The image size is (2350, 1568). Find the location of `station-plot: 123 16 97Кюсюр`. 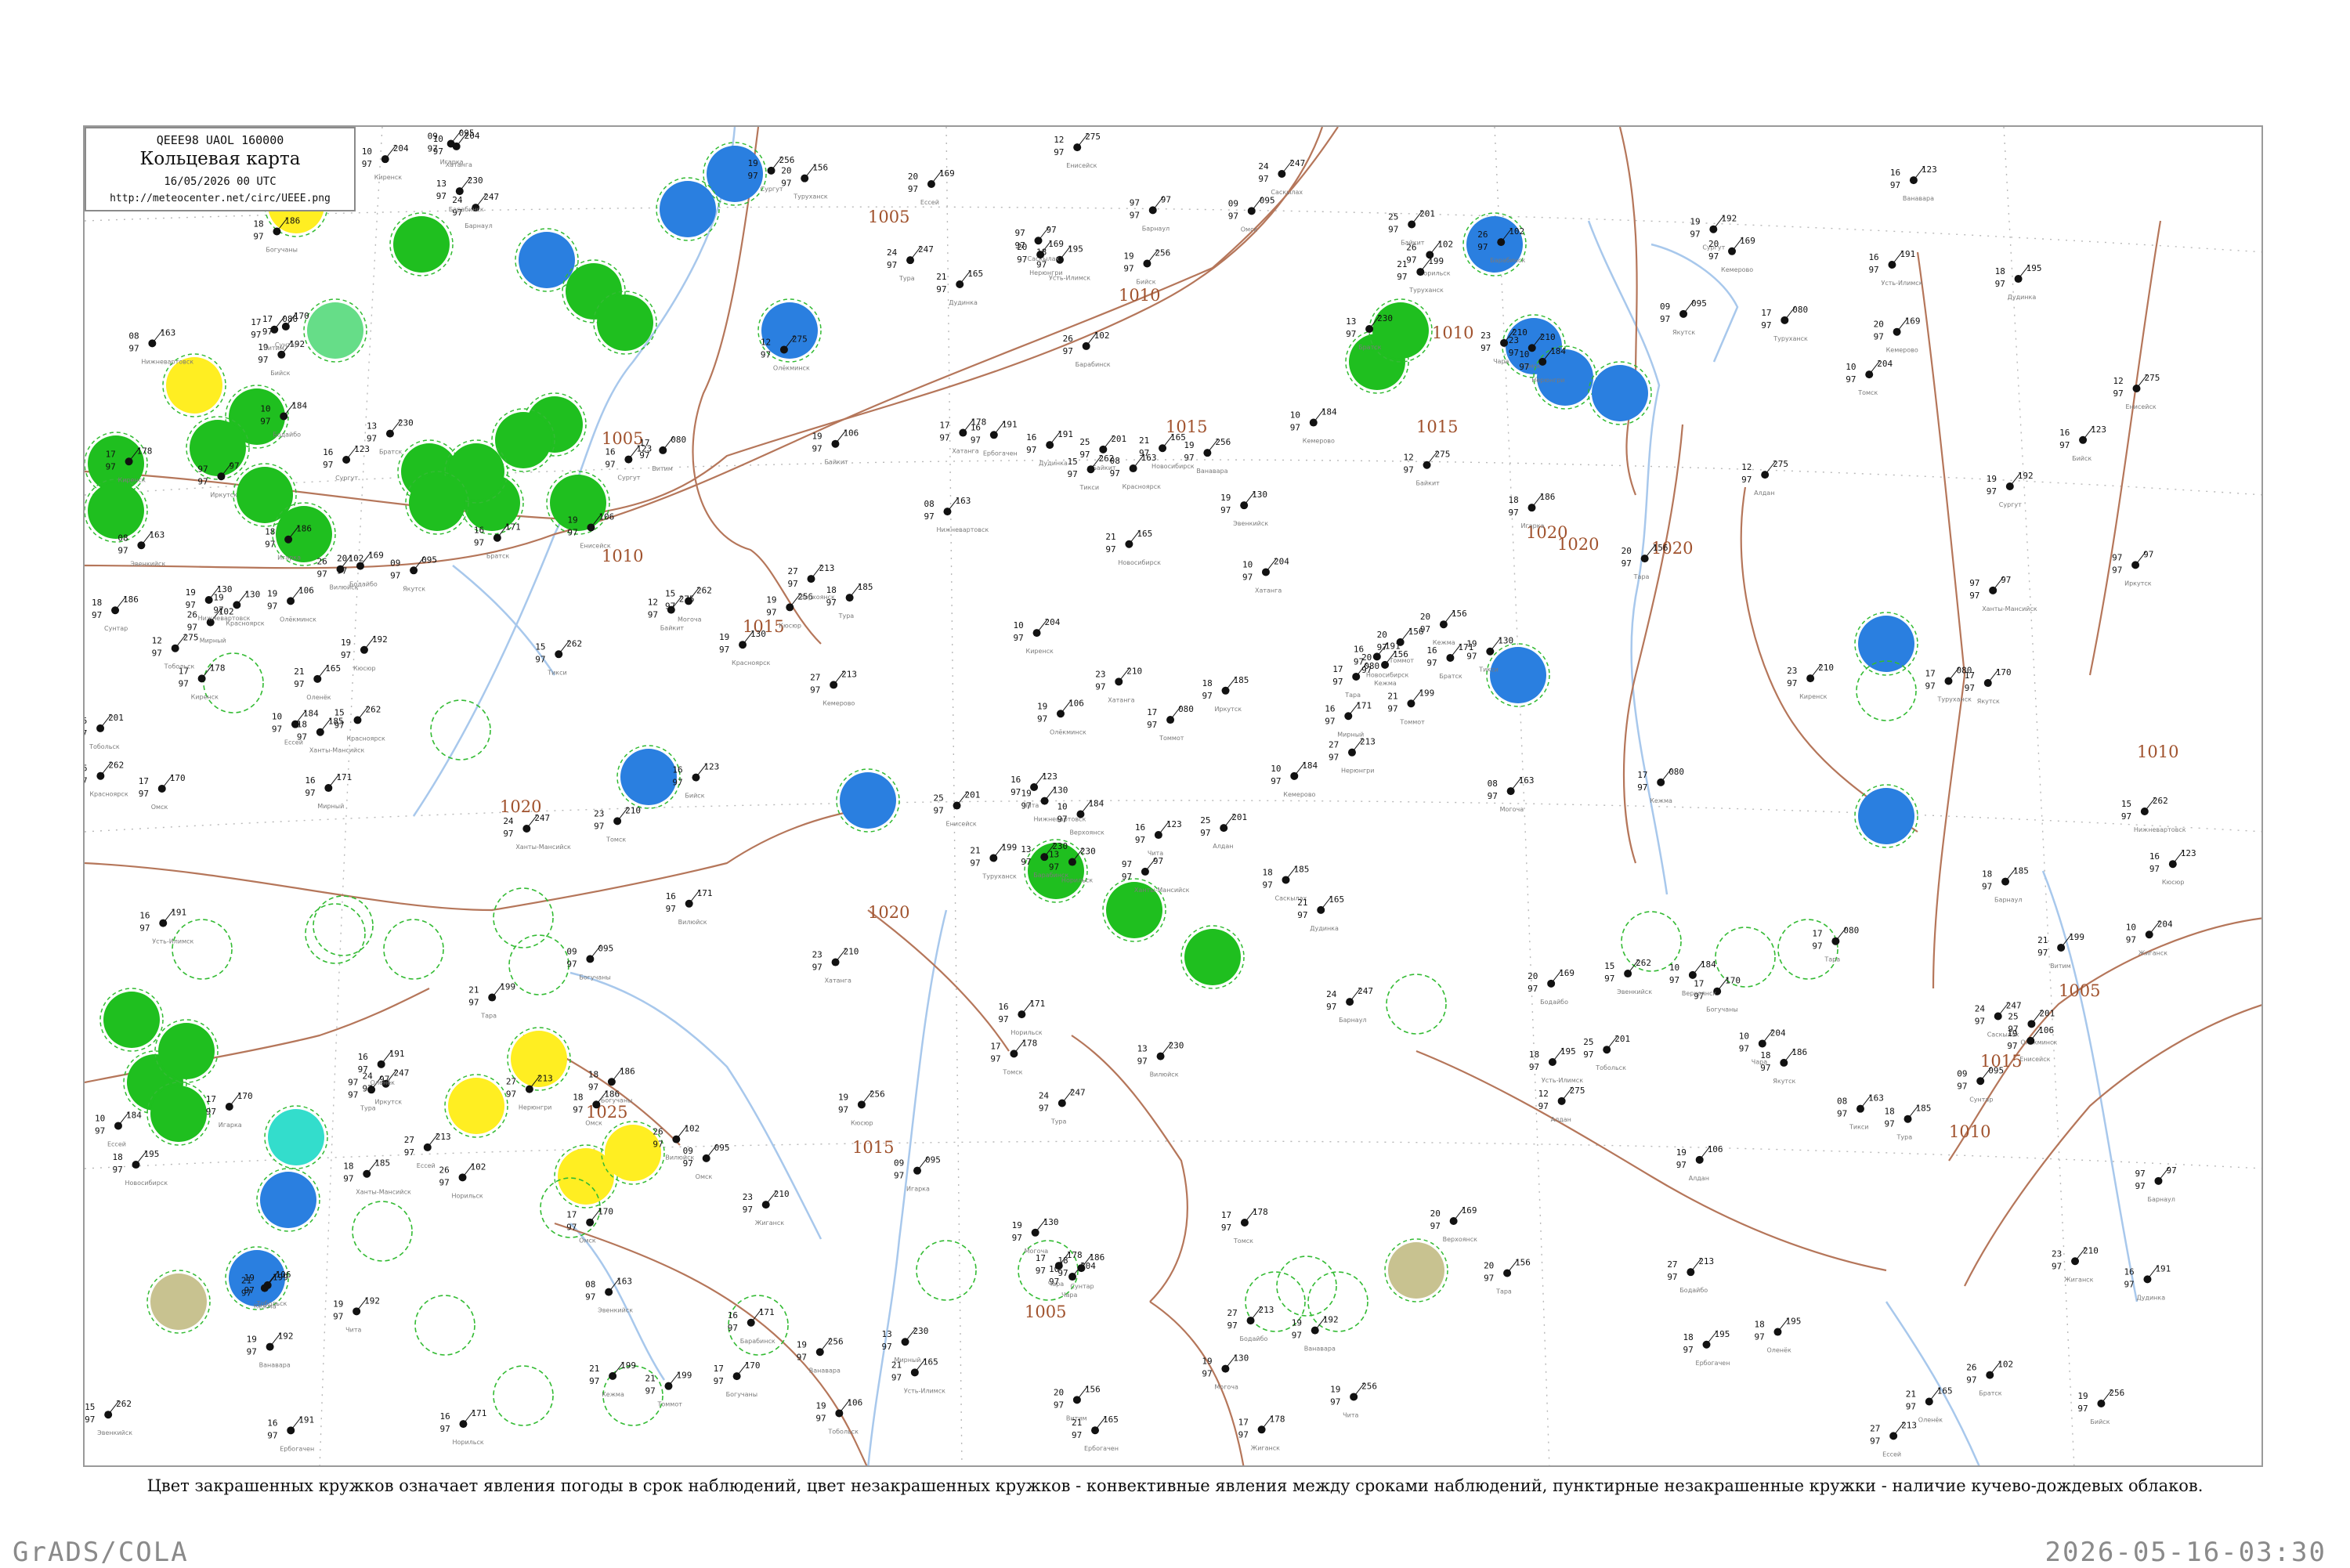

station-plot: 123 16 97Кюсюр is located at coordinates (2172, 867).